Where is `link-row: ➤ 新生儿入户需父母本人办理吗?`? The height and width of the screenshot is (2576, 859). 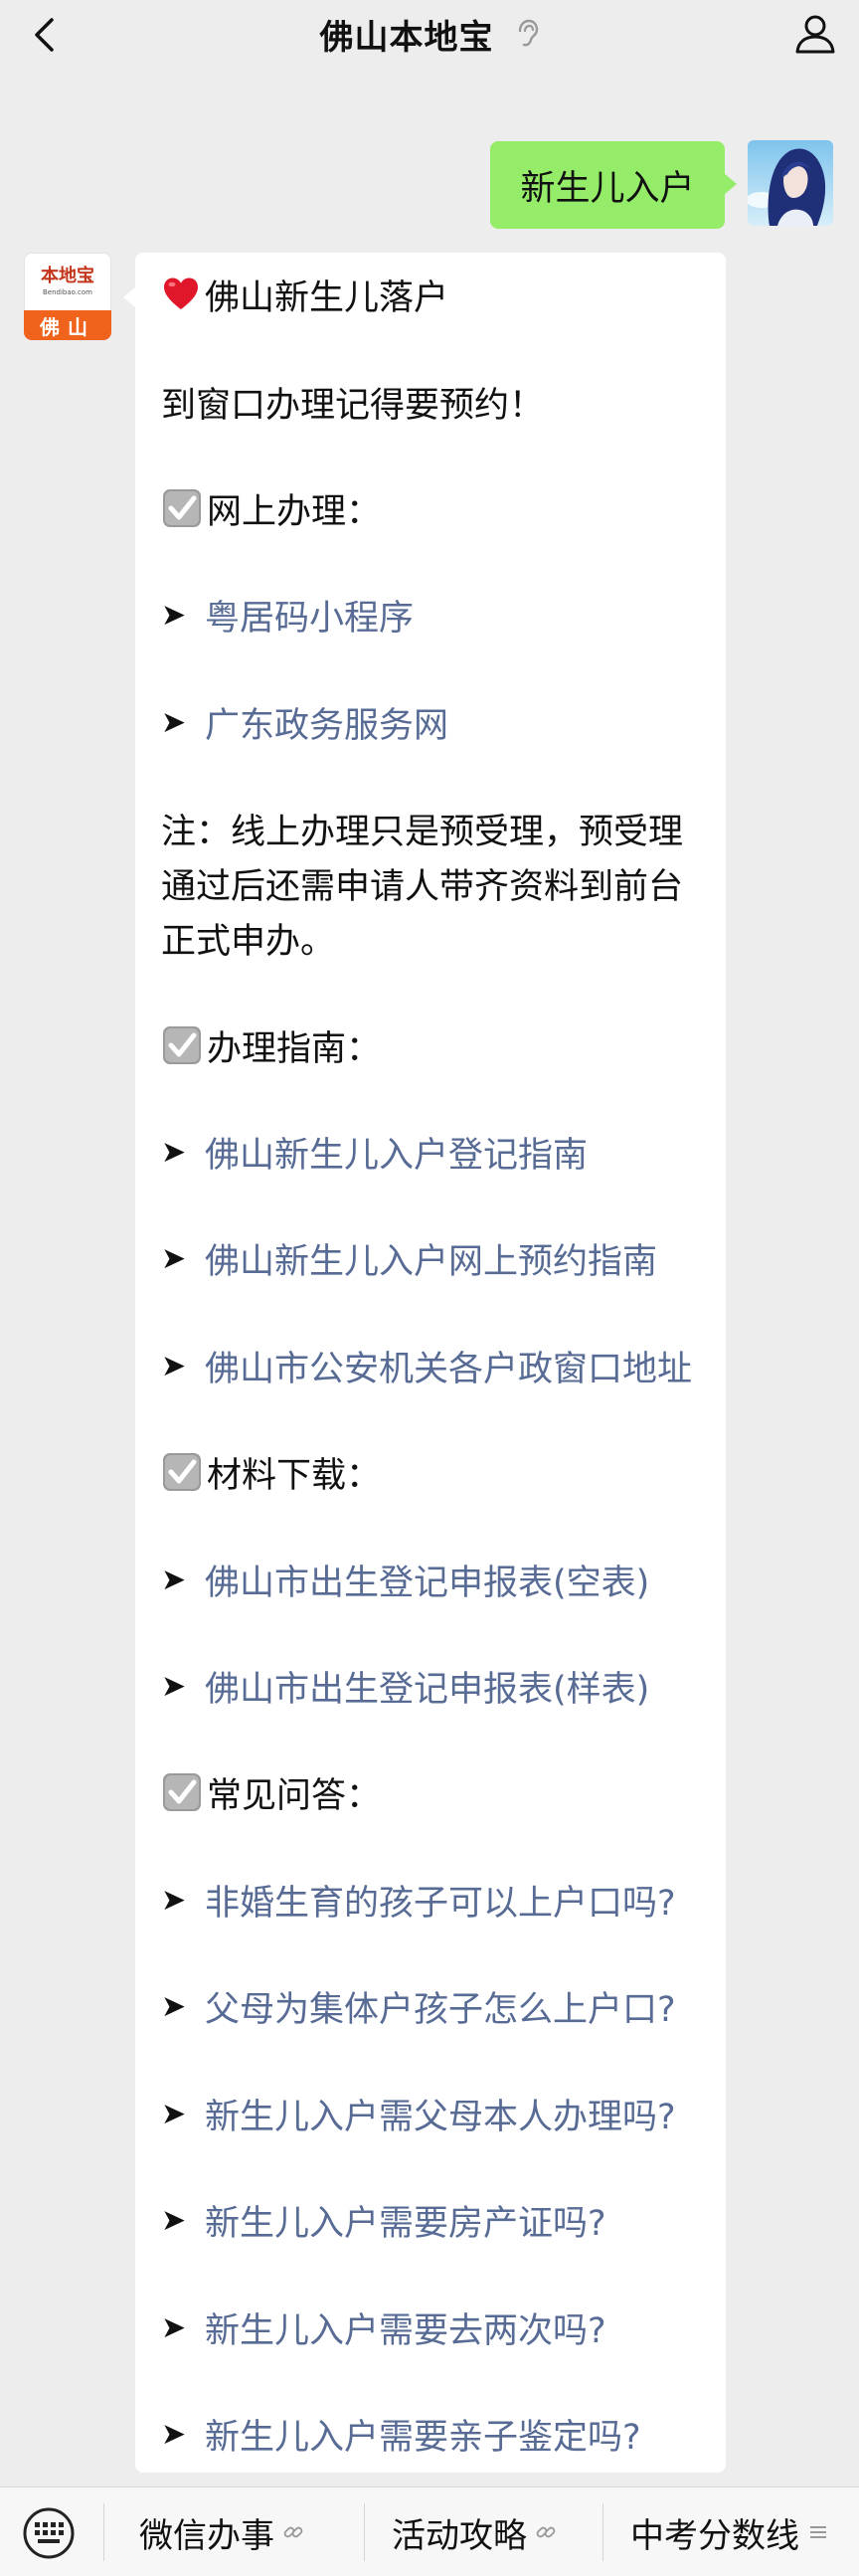
link-row: ➤ 新生儿入户需父母本人办理吗? is located at coordinates (438, 2113).